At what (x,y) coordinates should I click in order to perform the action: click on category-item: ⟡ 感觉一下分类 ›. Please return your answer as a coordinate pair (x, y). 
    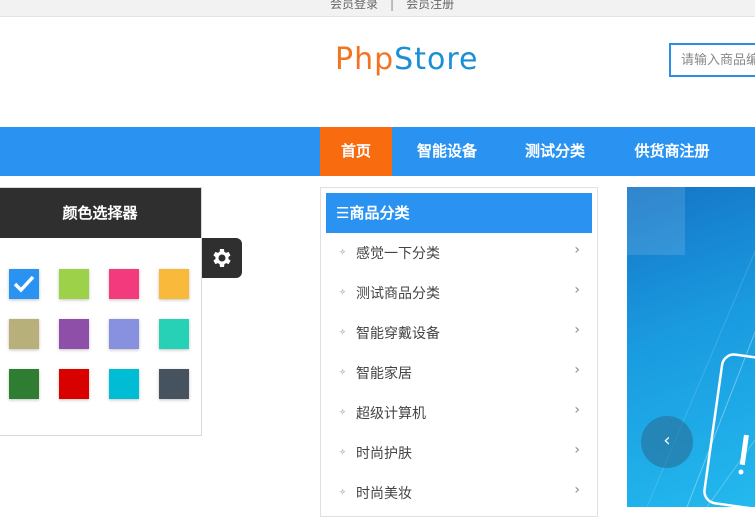
    Looking at the image, I should click on (459, 254).